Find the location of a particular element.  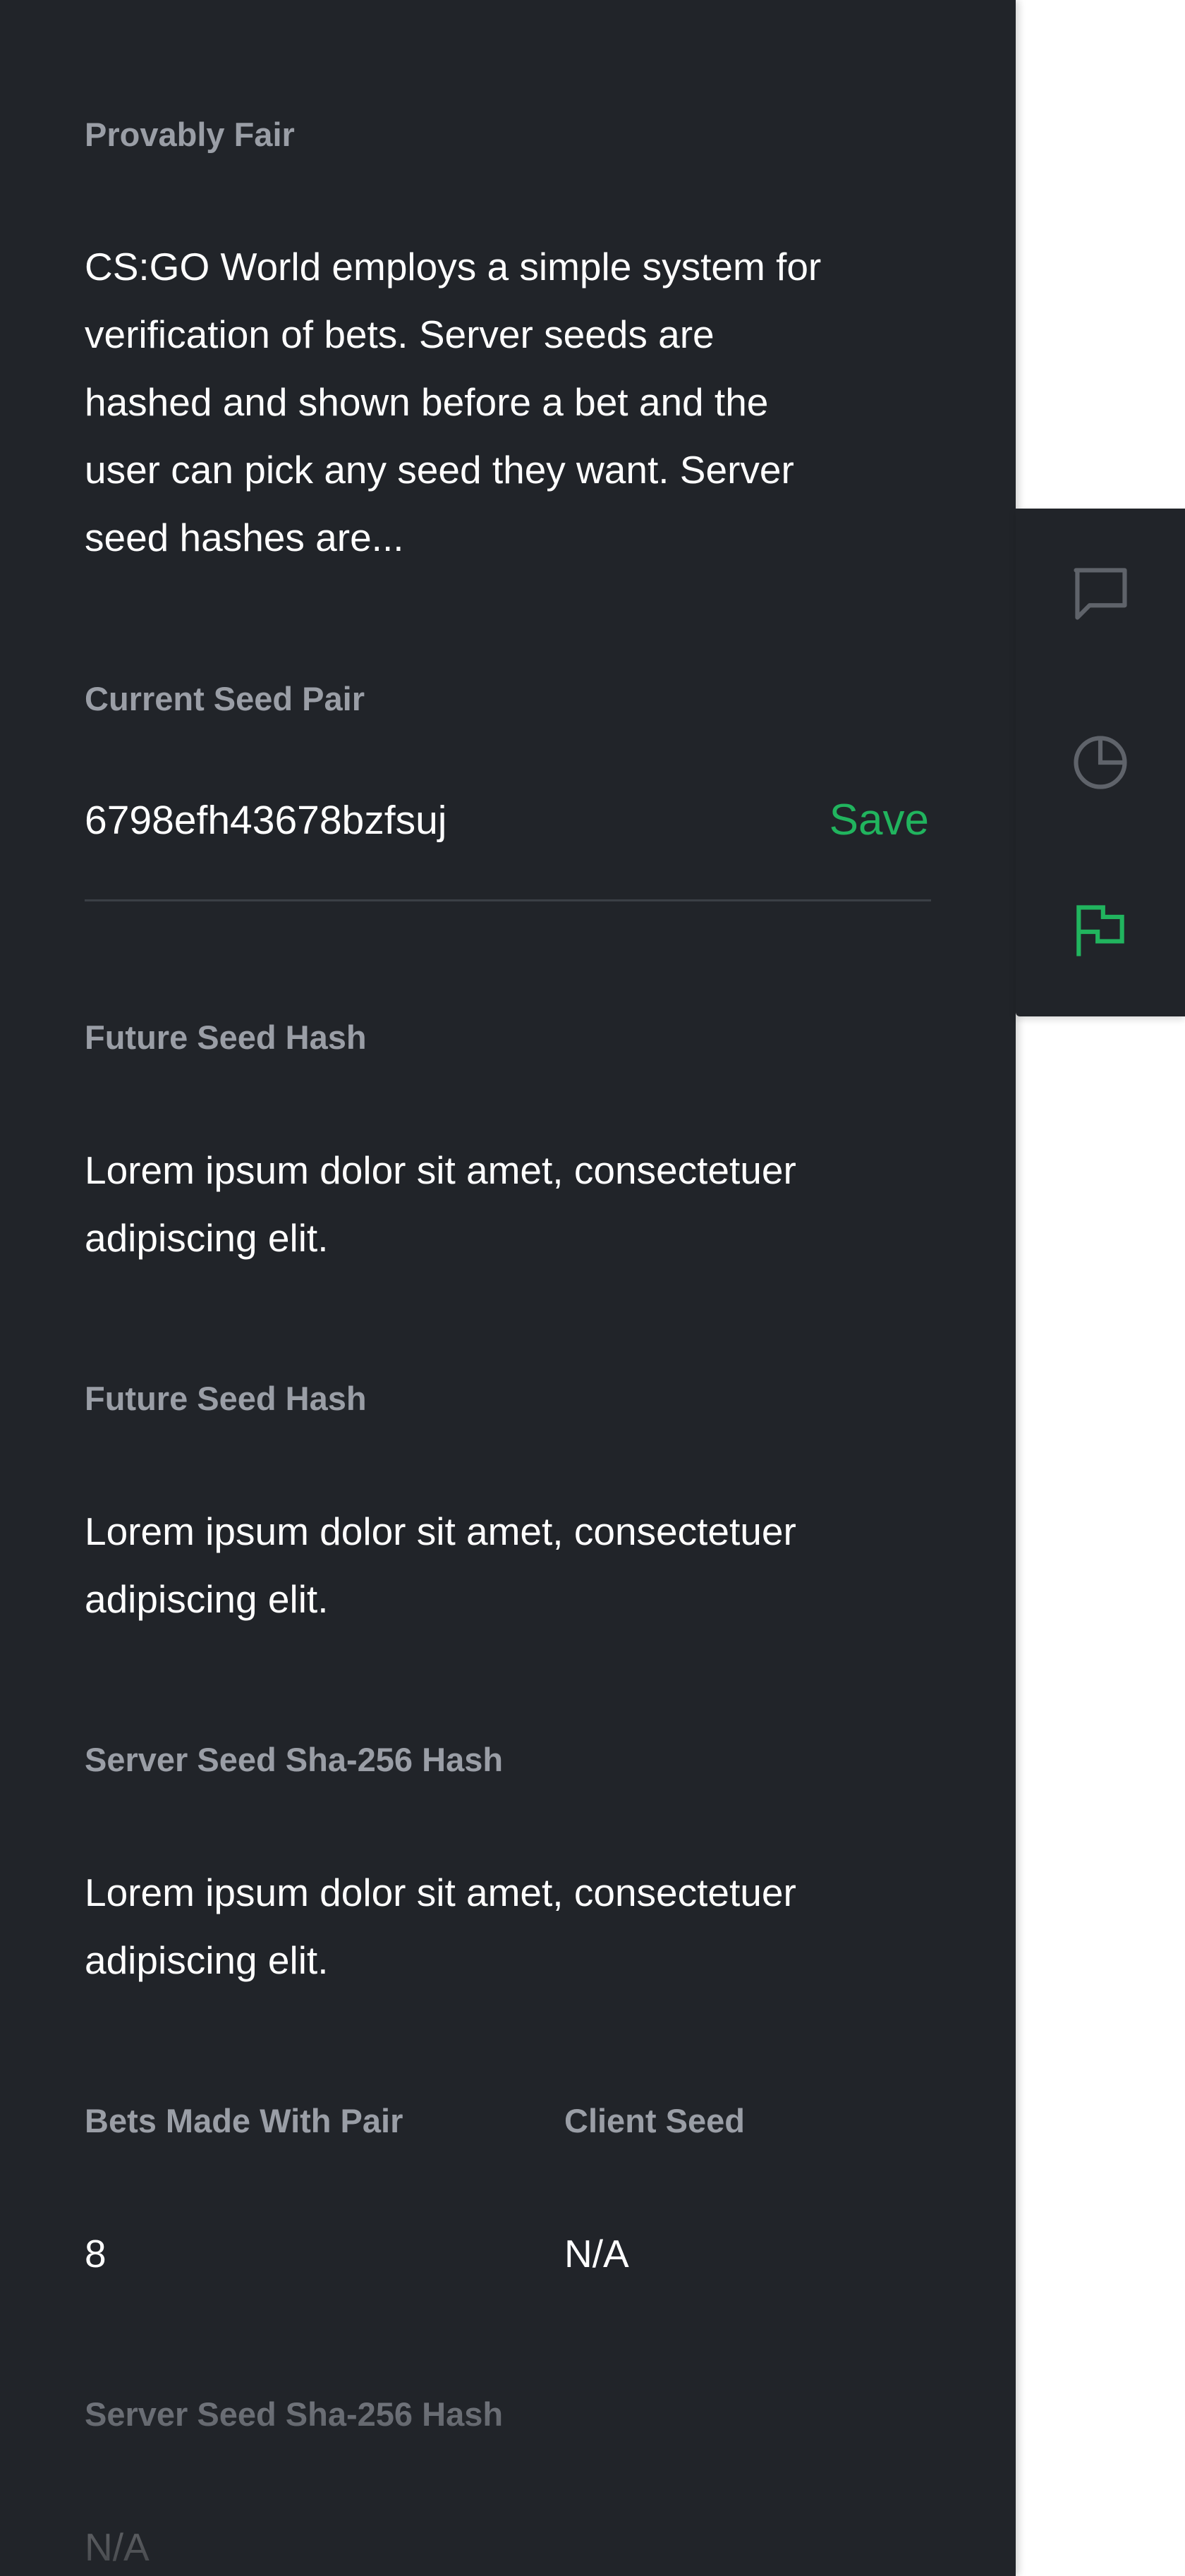

pie-chart-icon is located at coordinates (1101, 762).